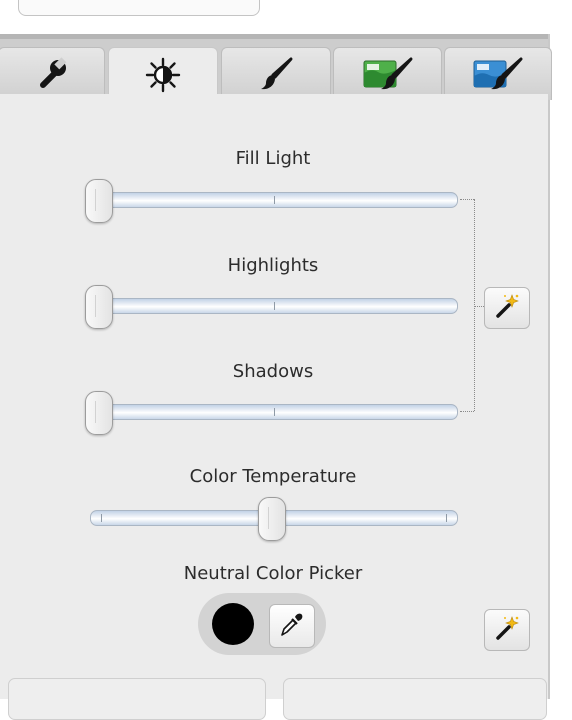  What do you see at coordinates (474, 305) in the screenshot?
I see `slider-group-bracket` at bounding box center [474, 305].